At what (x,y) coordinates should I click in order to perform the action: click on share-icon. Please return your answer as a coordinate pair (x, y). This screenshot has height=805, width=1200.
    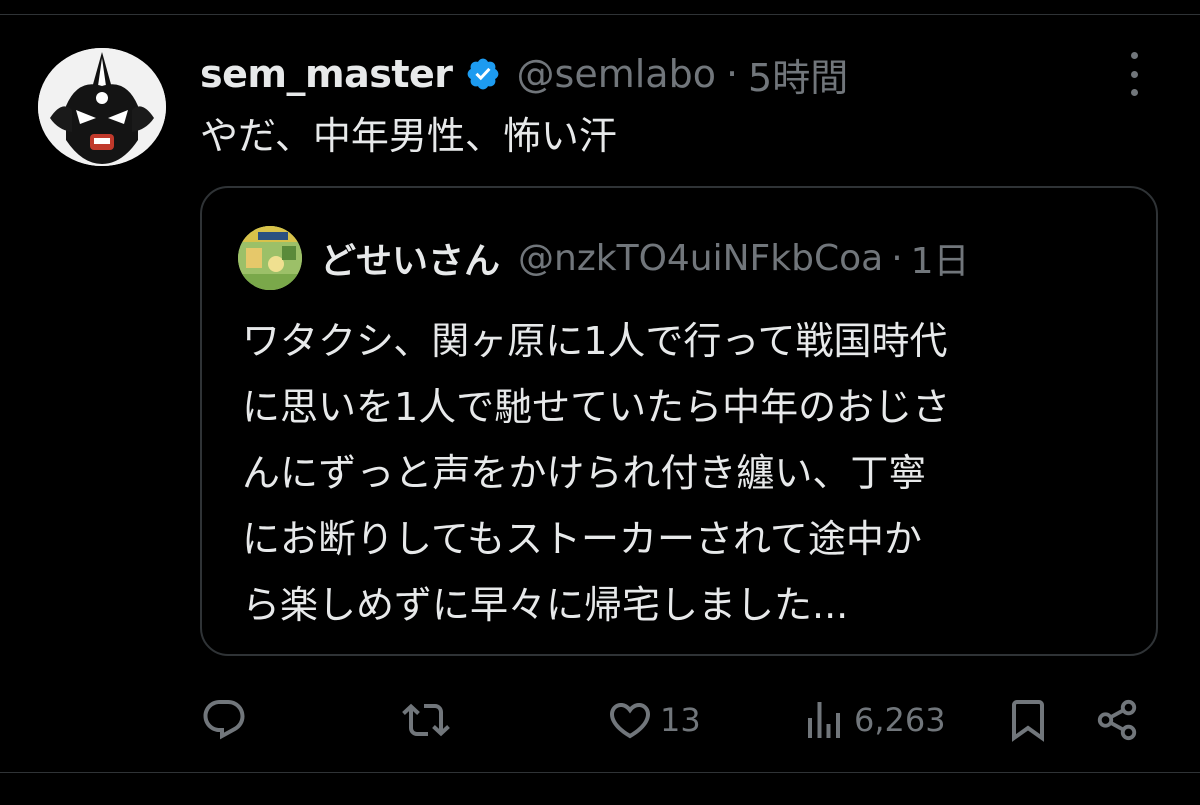
    Looking at the image, I should click on (1117, 720).